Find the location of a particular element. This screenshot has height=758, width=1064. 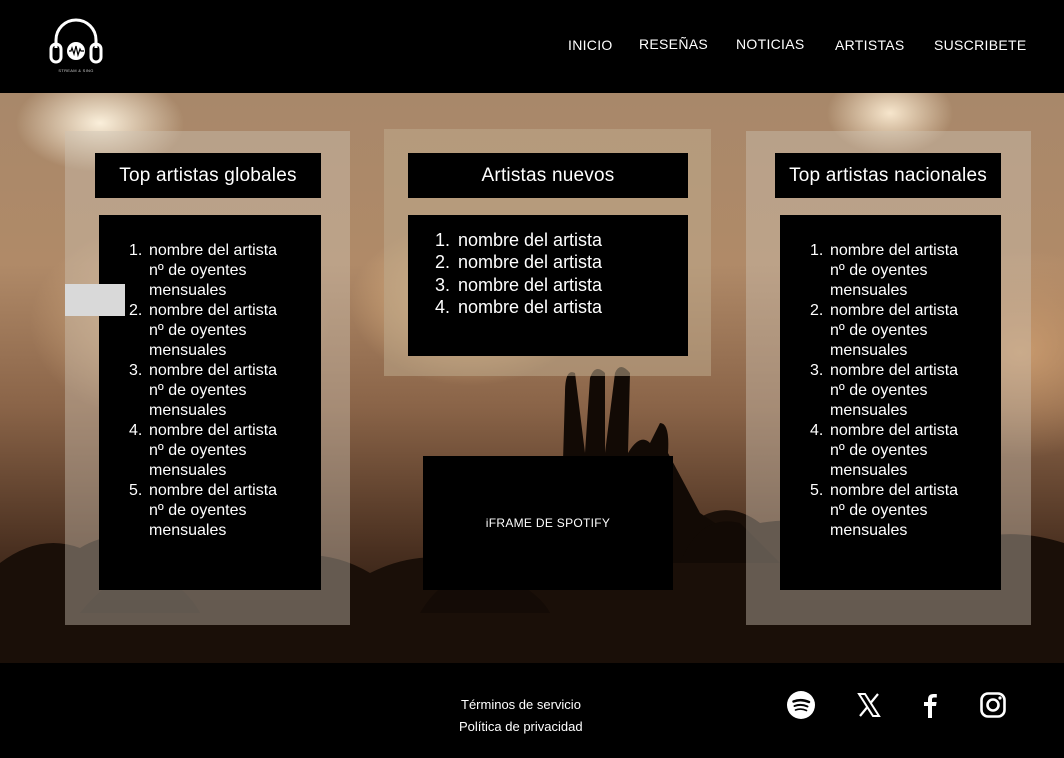

privacy-link: Política de privacidad is located at coordinates (521, 726).